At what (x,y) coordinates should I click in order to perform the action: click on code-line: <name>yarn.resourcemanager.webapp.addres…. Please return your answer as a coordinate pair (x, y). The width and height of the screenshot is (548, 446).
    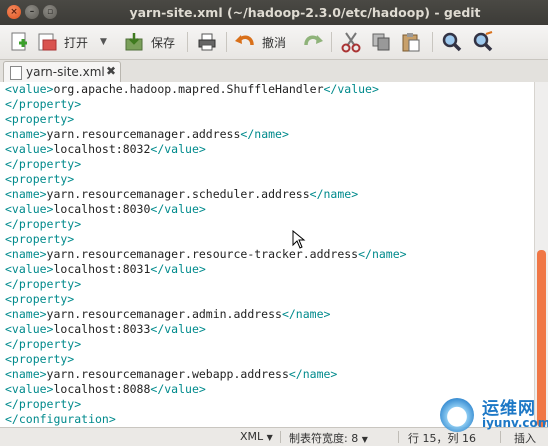
    Looking at the image, I should click on (171, 374).